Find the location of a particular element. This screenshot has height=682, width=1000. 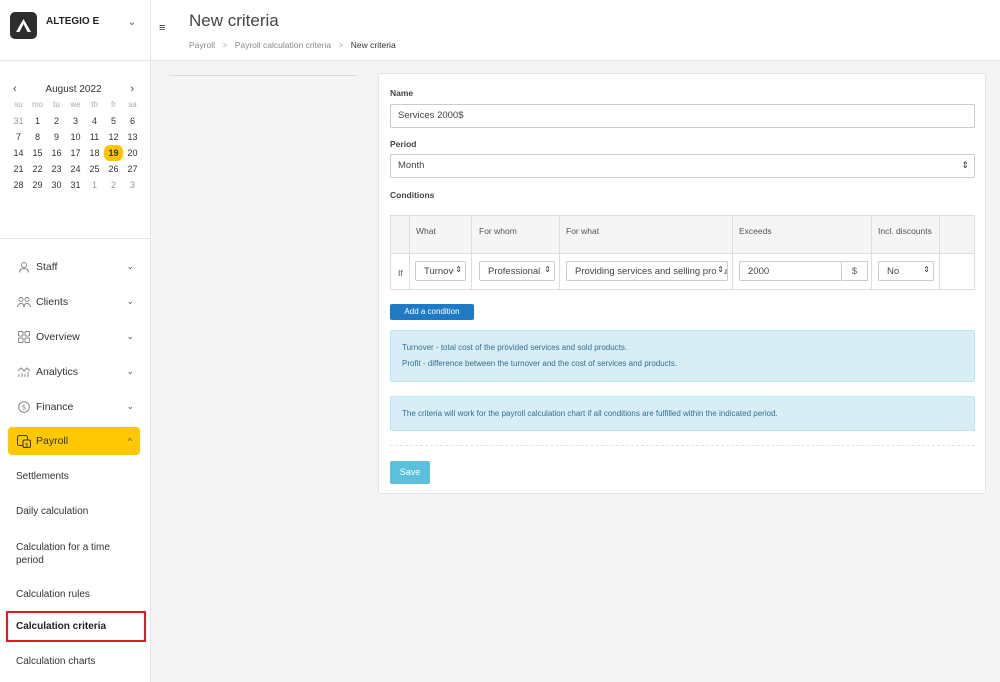

calendar-weekday: su is located at coordinates (18, 104).